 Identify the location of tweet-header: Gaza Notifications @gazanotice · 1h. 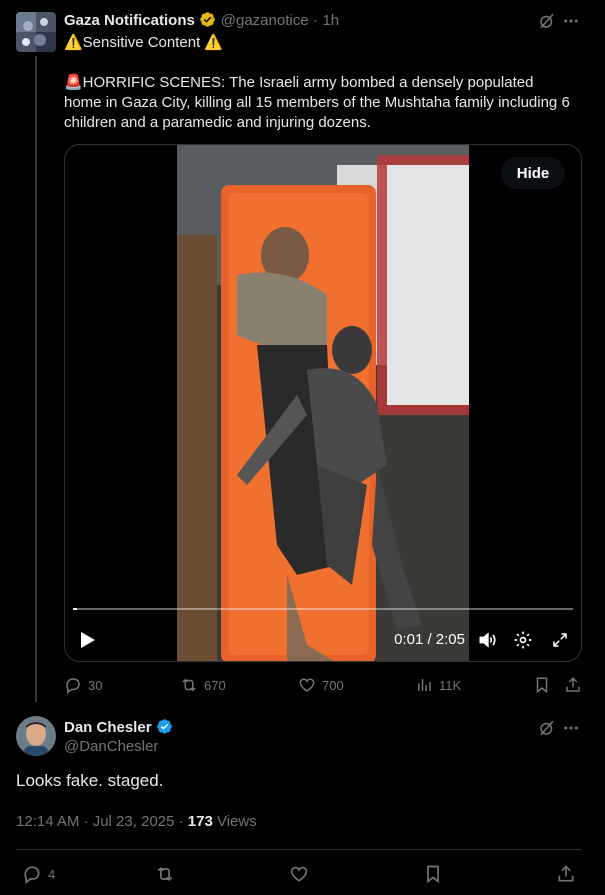
(201, 20).